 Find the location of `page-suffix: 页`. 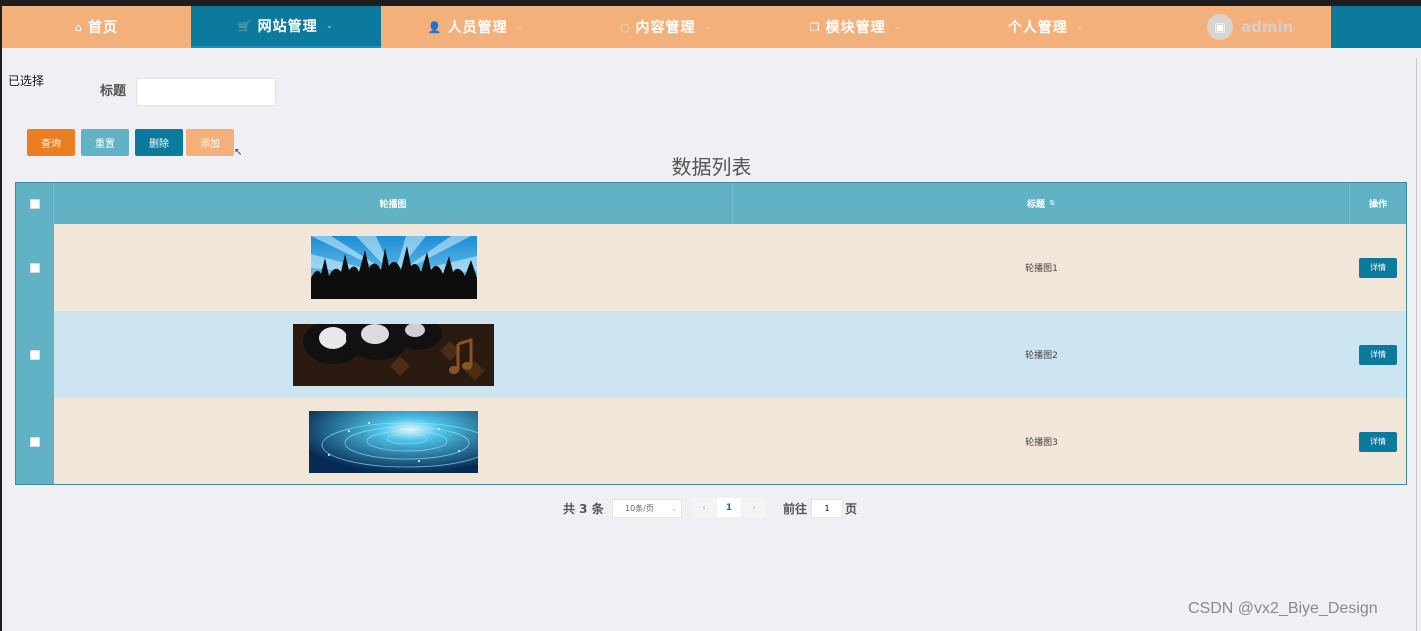

page-suffix: 页 is located at coordinates (851, 508).